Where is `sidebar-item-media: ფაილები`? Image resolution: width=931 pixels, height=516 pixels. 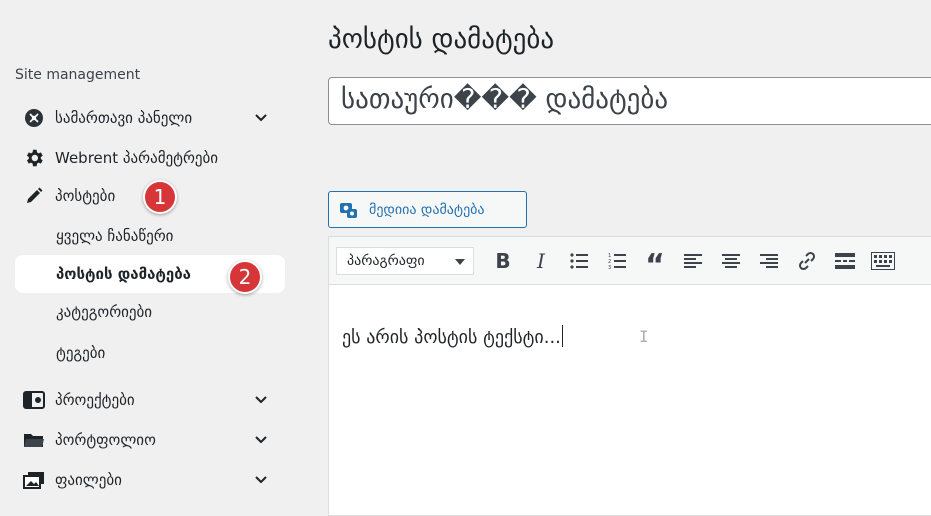
sidebar-item-media: ფაილები is located at coordinates (150, 480).